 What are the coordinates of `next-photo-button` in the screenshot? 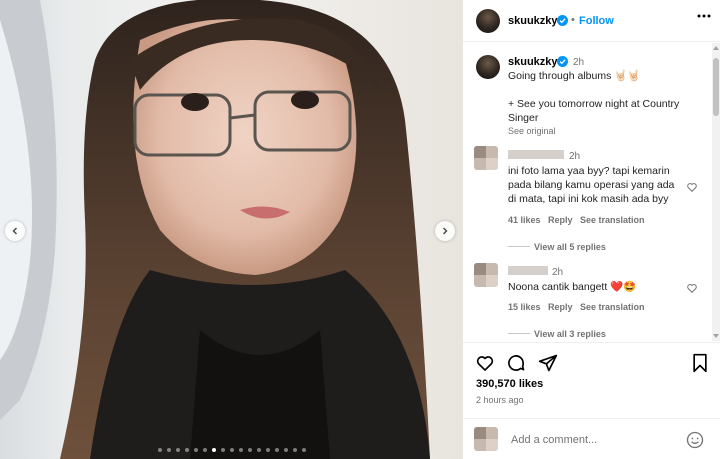 It's located at (445, 231).